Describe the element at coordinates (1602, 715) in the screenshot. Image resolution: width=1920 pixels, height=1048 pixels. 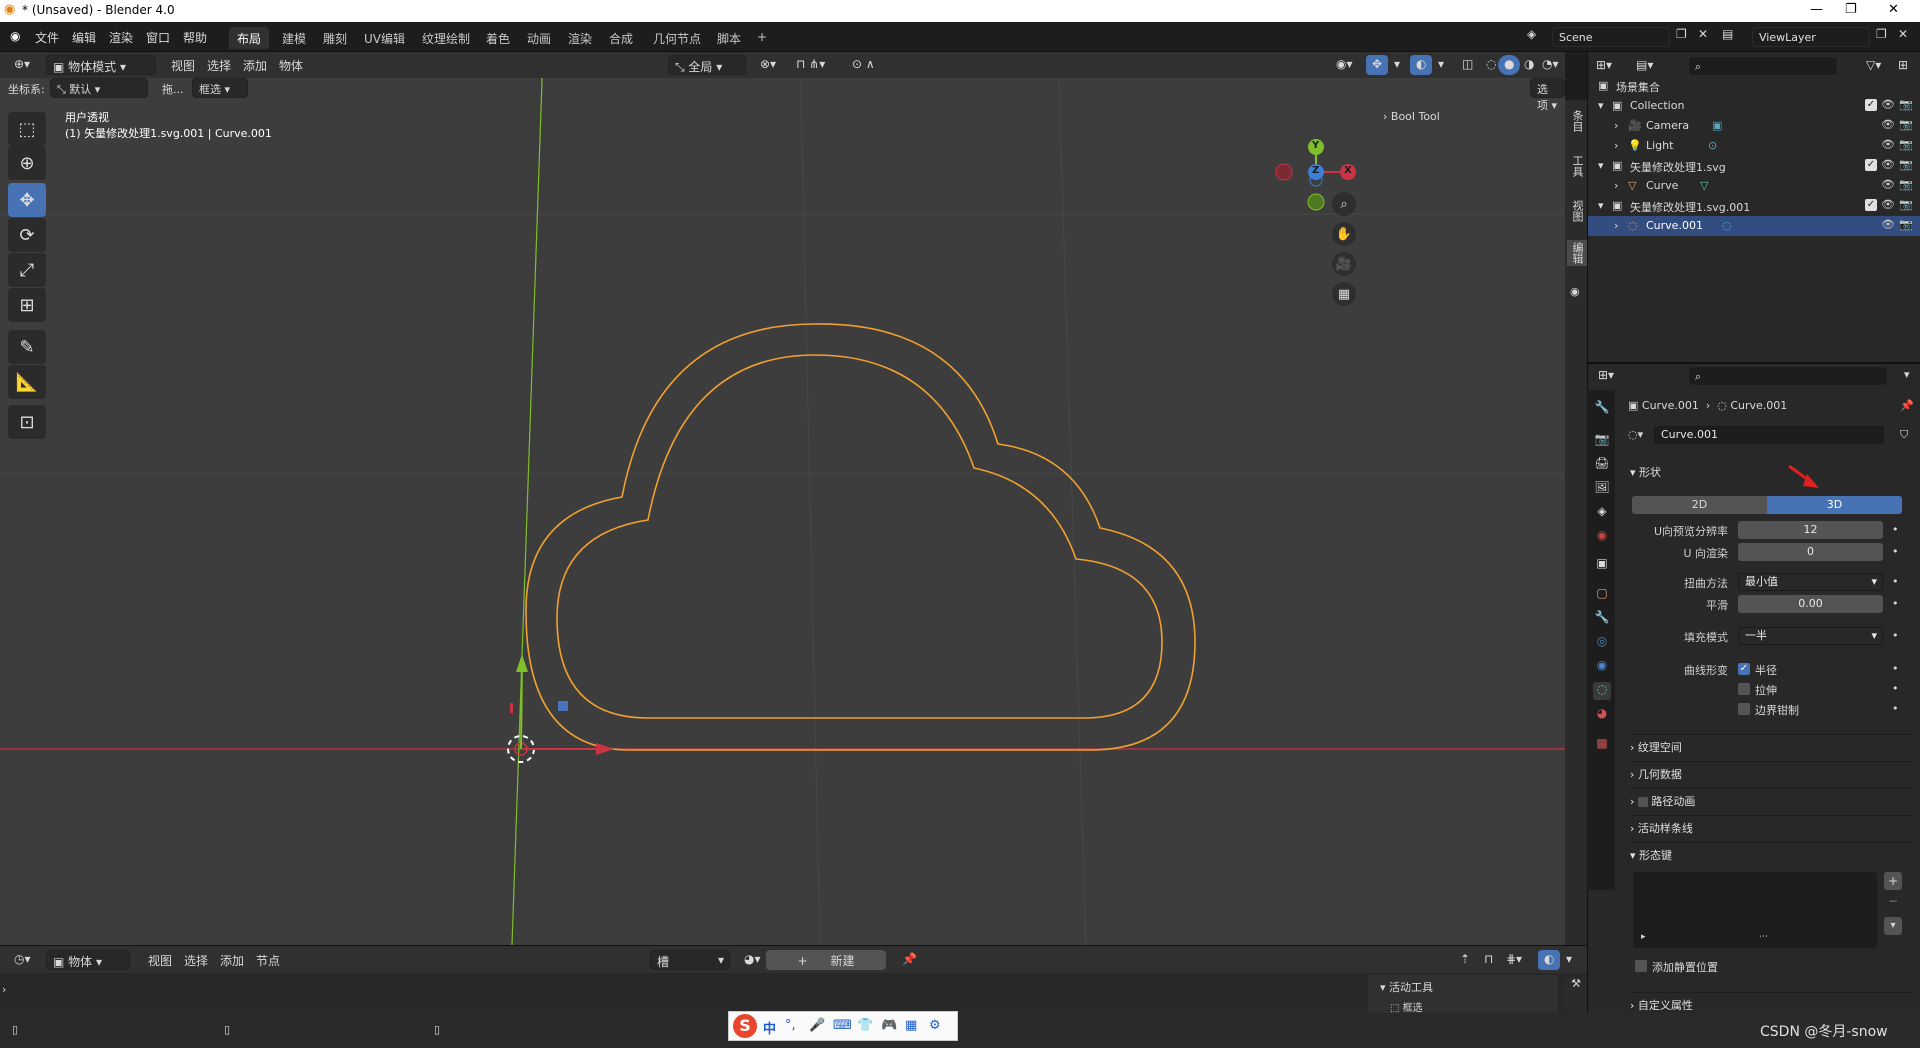
I see `material-tab-icon: ◕` at that location.